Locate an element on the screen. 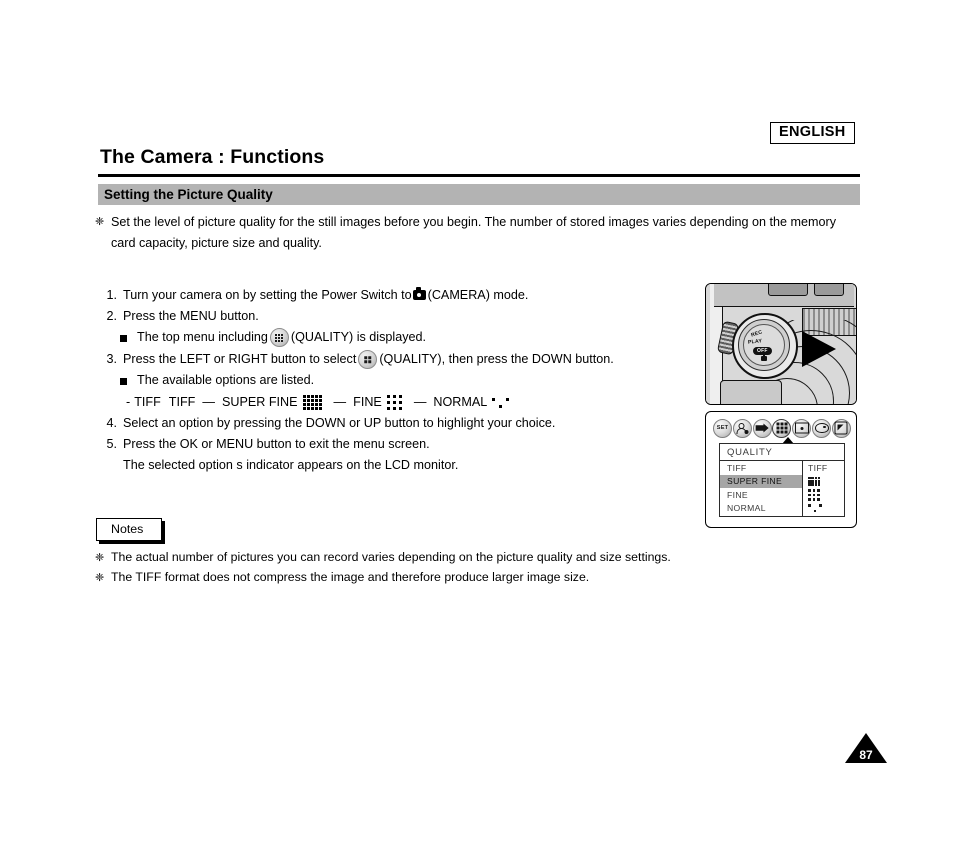 The width and height of the screenshot is (954, 859). option-indicator-text: TIFF is located at coordinates (818, 467).